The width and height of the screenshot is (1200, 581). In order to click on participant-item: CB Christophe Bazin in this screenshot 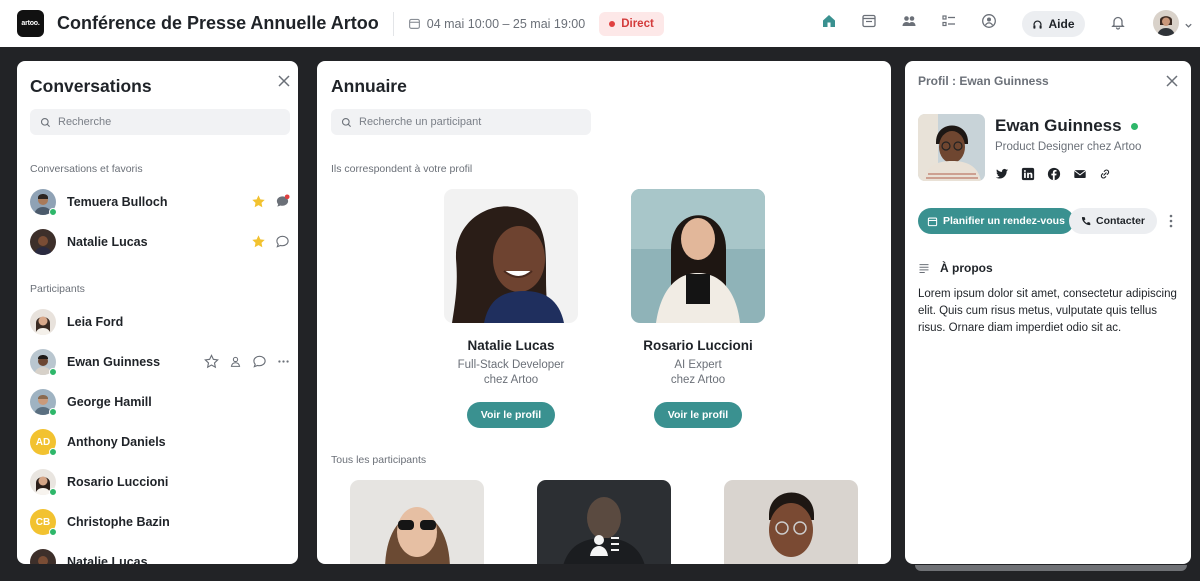, I will do `click(157, 522)`.